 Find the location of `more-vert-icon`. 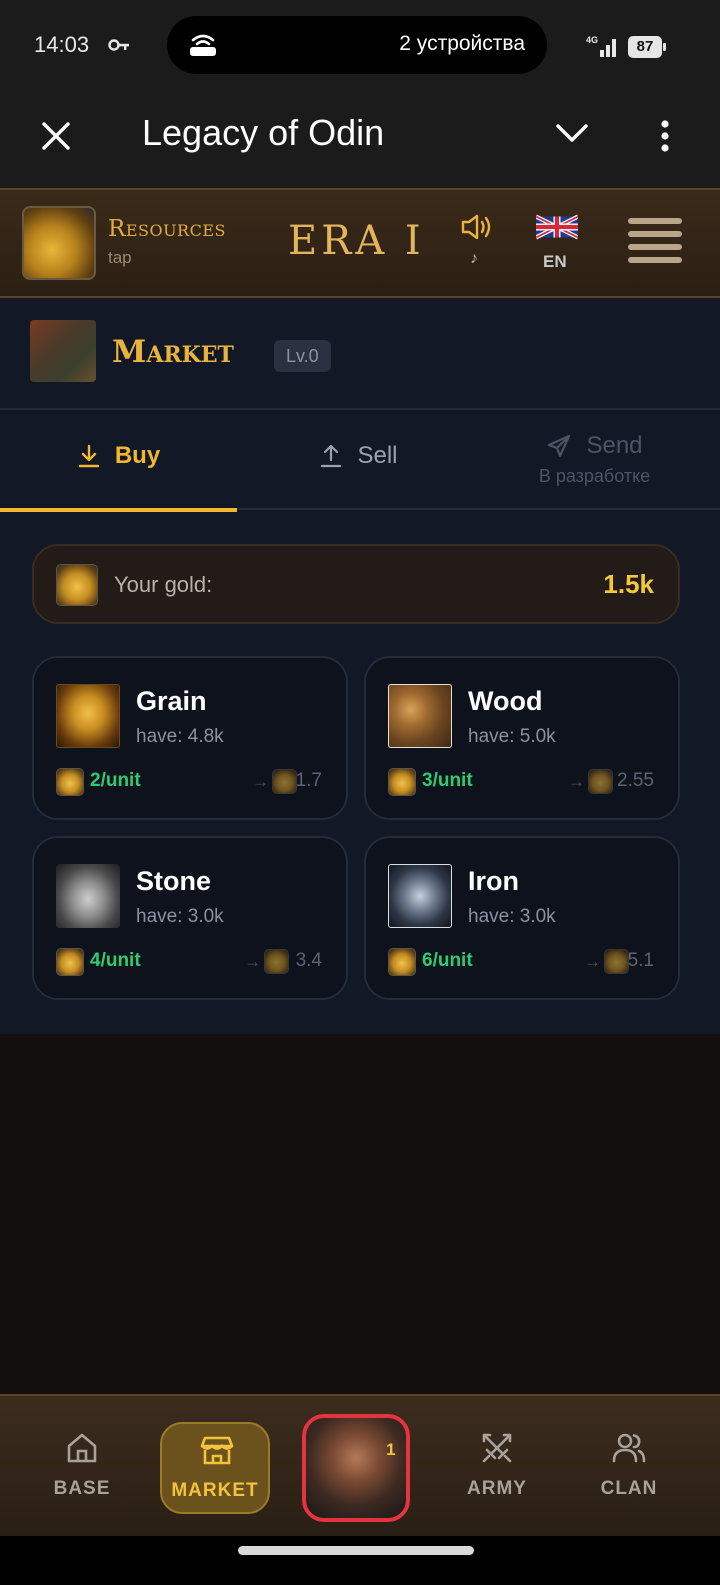

more-vert-icon is located at coordinates (665, 136).